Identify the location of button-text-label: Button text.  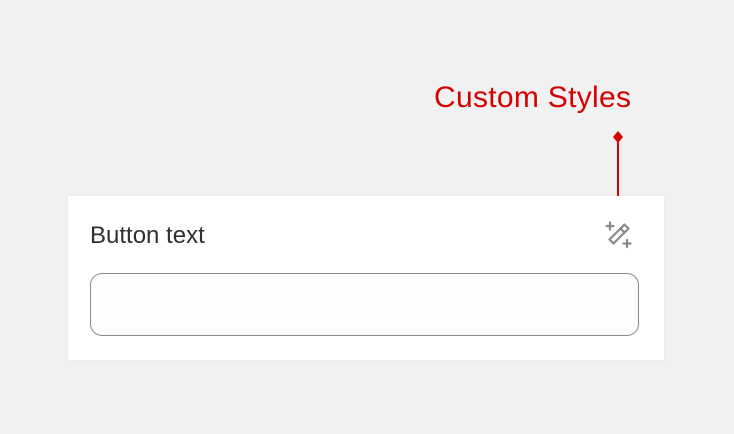
(147, 235).